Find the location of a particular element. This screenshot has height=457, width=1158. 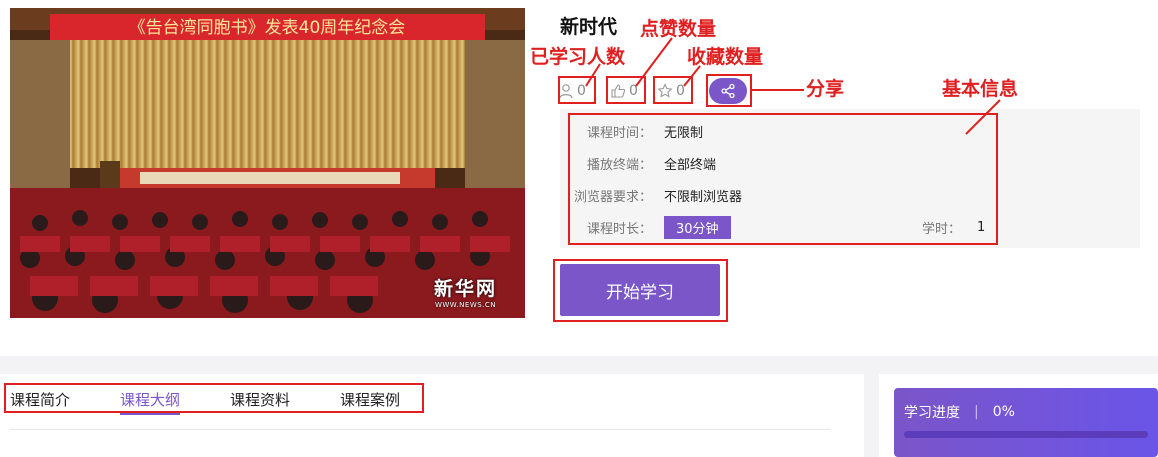

watermark-sub: WWW.NEWS.CN is located at coordinates (465, 305).